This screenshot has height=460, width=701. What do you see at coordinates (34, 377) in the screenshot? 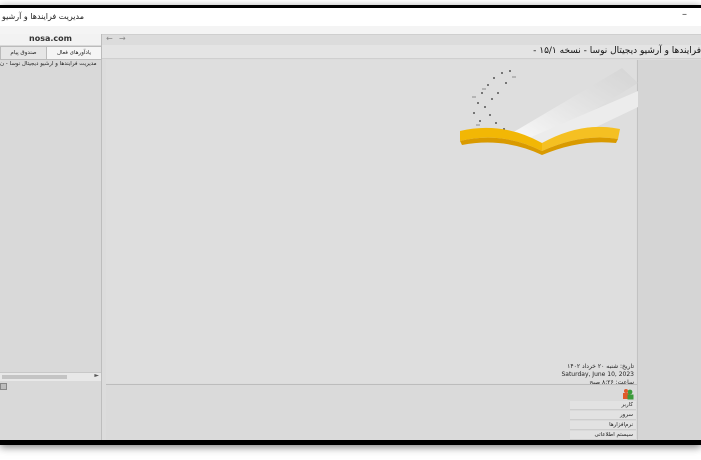
I see `scrollbar-thumb` at bounding box center [34, 377].